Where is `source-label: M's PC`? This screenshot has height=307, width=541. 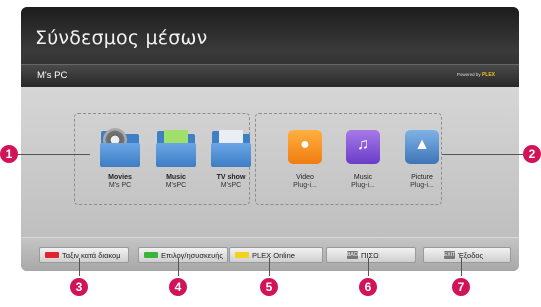 source-label: M's PC is located at coordinates (52, 75).